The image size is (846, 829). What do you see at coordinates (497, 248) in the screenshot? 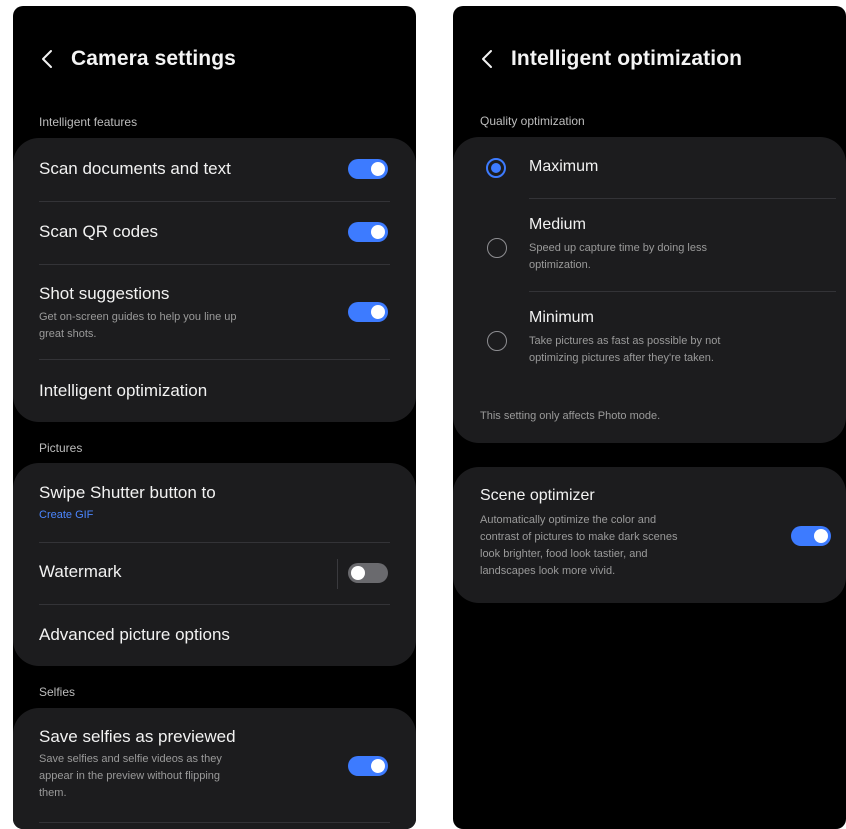
I see `radio-medium` at bounding box center [497, 248].